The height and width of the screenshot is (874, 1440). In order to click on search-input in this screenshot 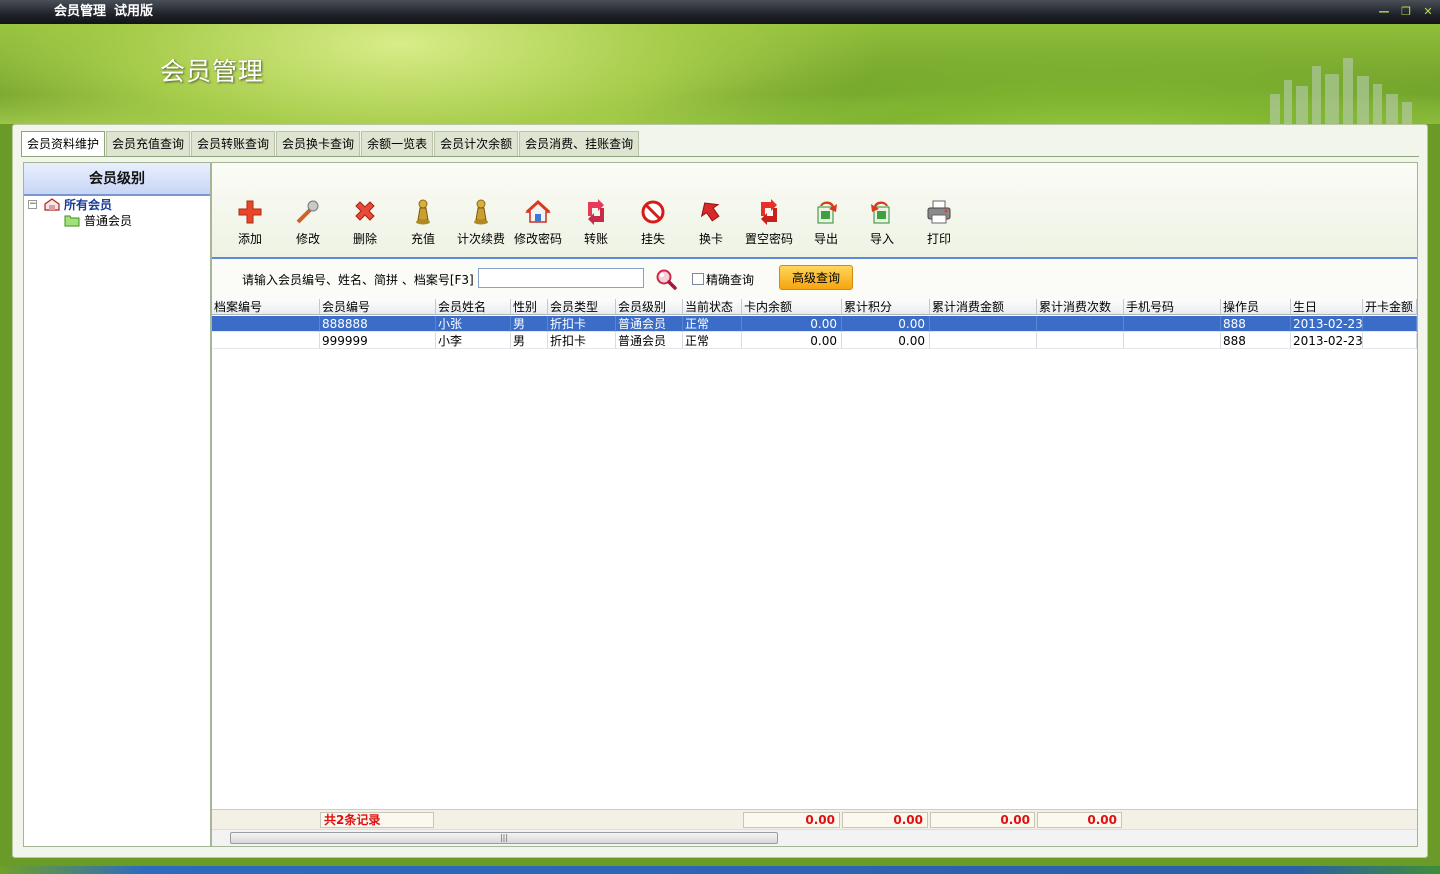, I will do `click(561, 278)`.